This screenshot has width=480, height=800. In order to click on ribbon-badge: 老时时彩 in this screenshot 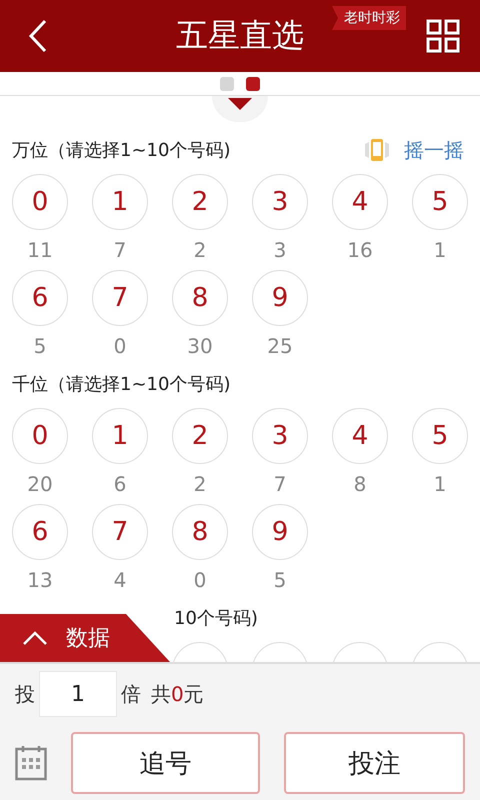, I will do `click(369, 18)`.